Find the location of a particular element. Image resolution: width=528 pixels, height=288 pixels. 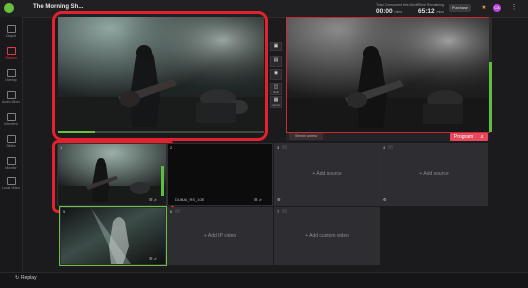

slot-4-add-source: + Add source is located at coordinates (434, 174).